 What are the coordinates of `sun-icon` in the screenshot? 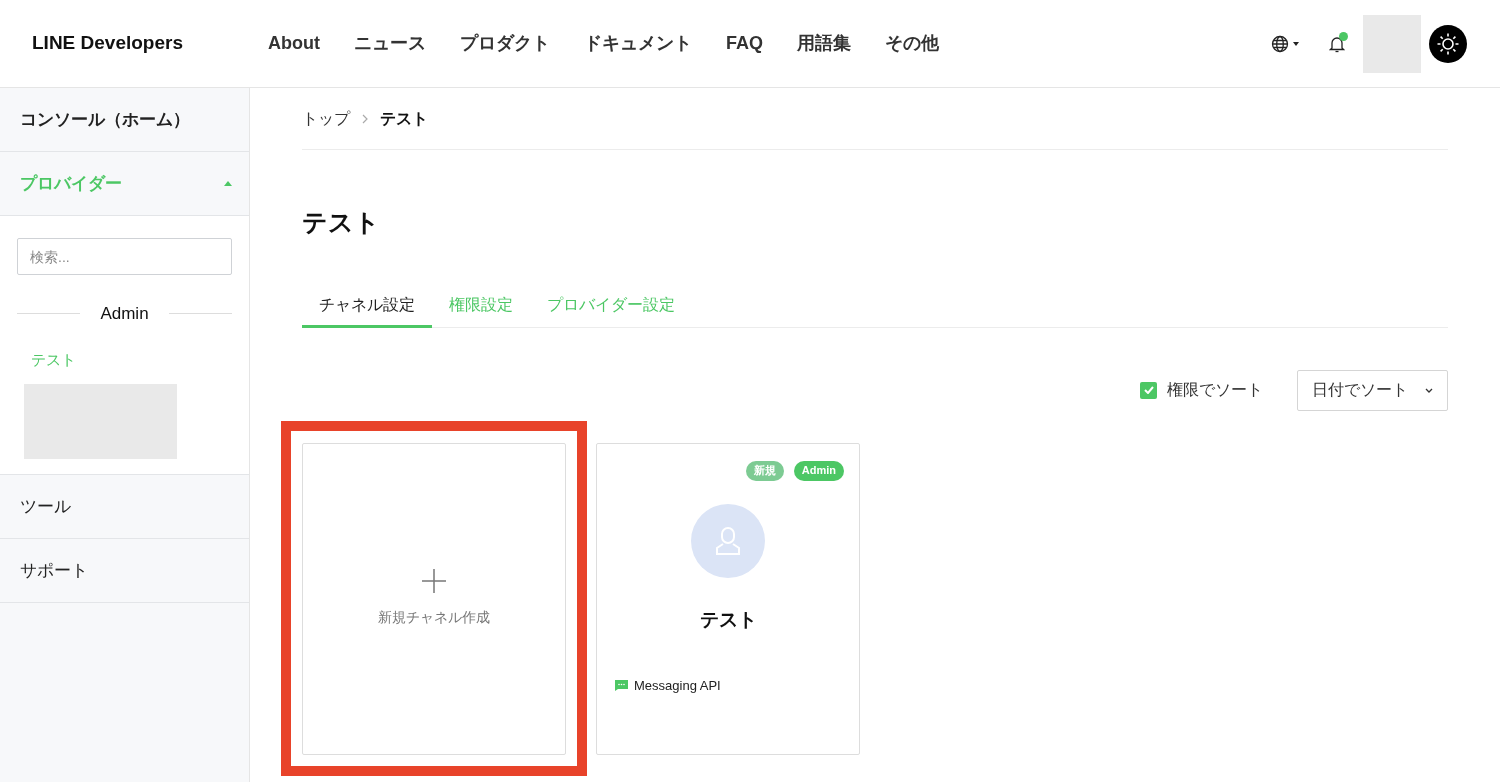 It's located at (1448, 43).